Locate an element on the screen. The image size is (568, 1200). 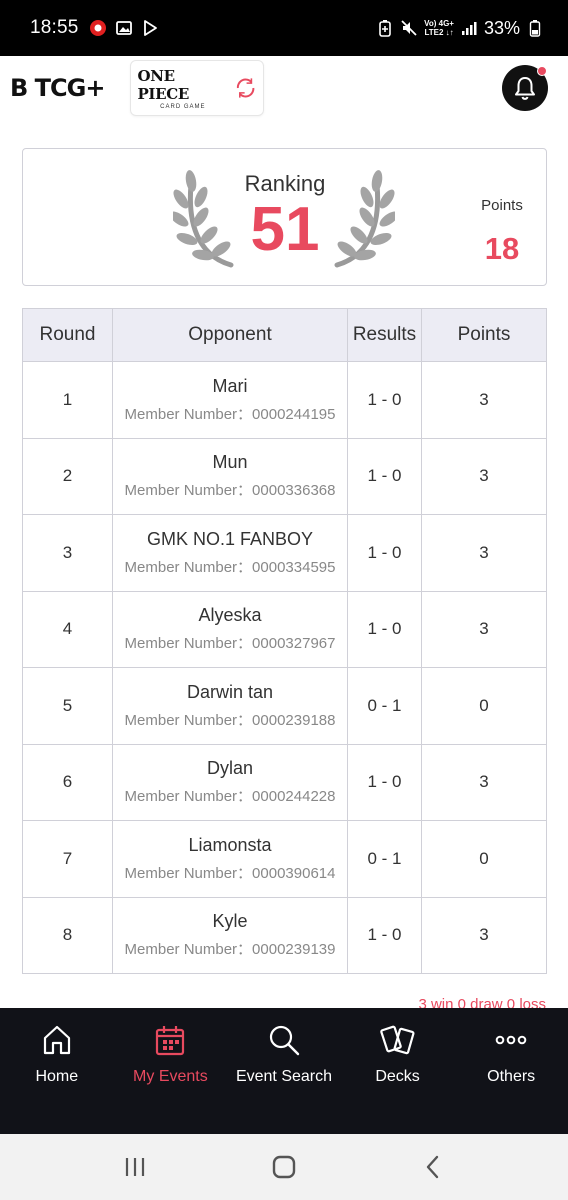
opponent-name: Kyle is located at coordinates (230, 921).